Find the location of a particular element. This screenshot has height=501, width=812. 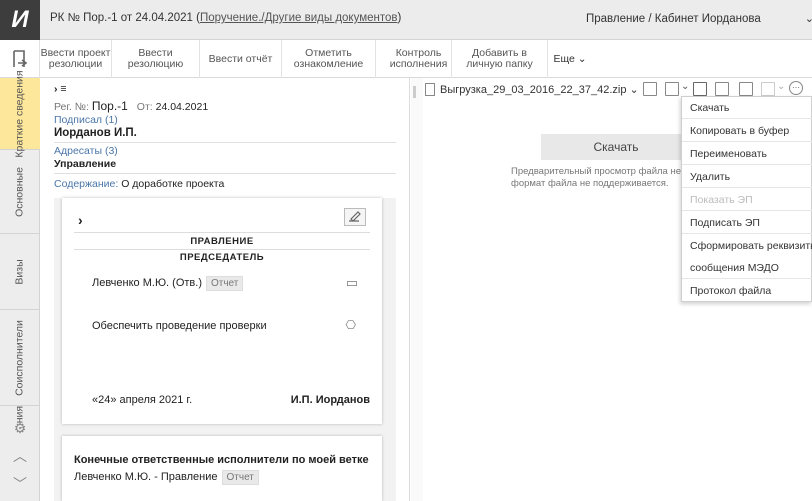

tab-brief-info: Краткие сведения is located at coordinates (20, 113).